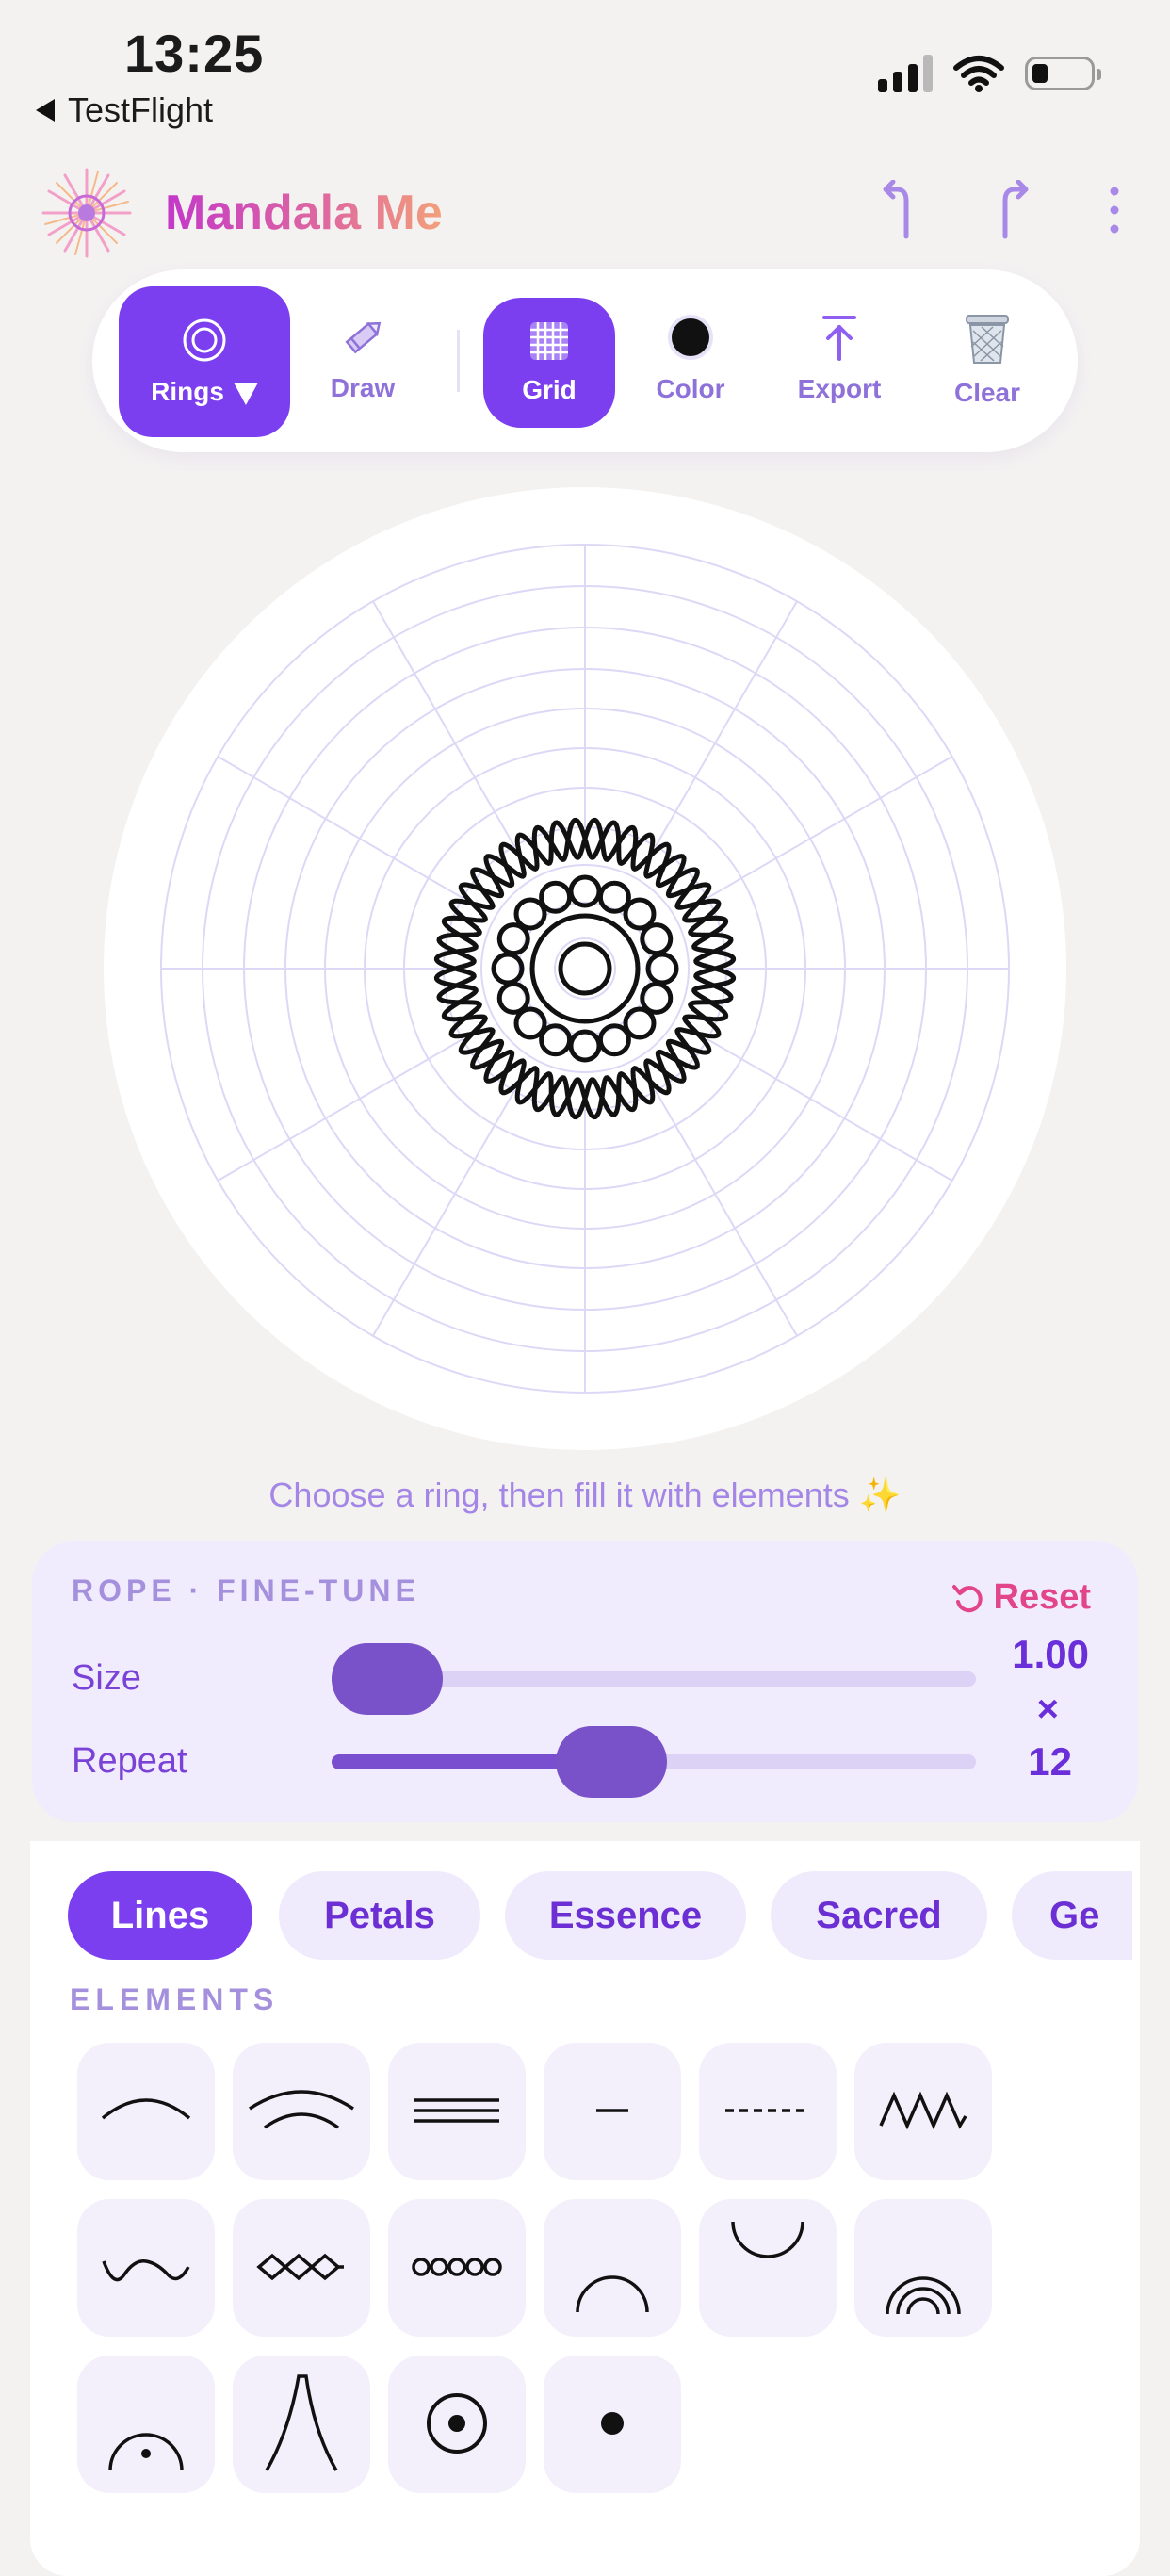  I want to click on wave-icon, so click(146, 2270).